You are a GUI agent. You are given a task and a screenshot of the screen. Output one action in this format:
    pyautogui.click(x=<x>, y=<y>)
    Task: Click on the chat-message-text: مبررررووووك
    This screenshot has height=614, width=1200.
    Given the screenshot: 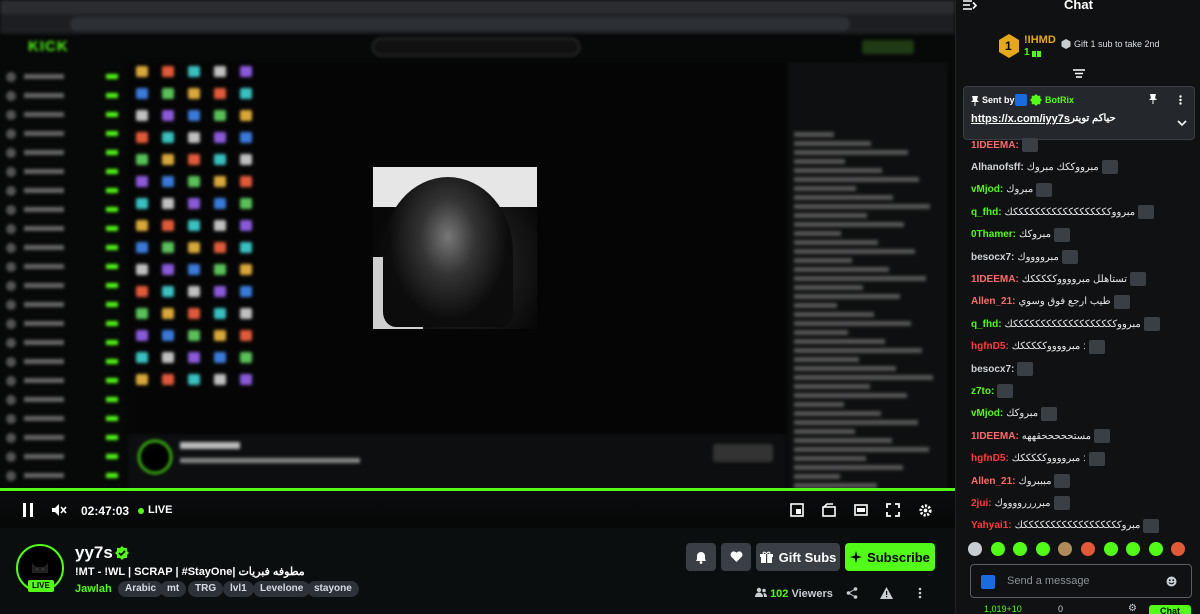 What is the action you would take?
    pyautogui.click(x=1022, y=503)
    